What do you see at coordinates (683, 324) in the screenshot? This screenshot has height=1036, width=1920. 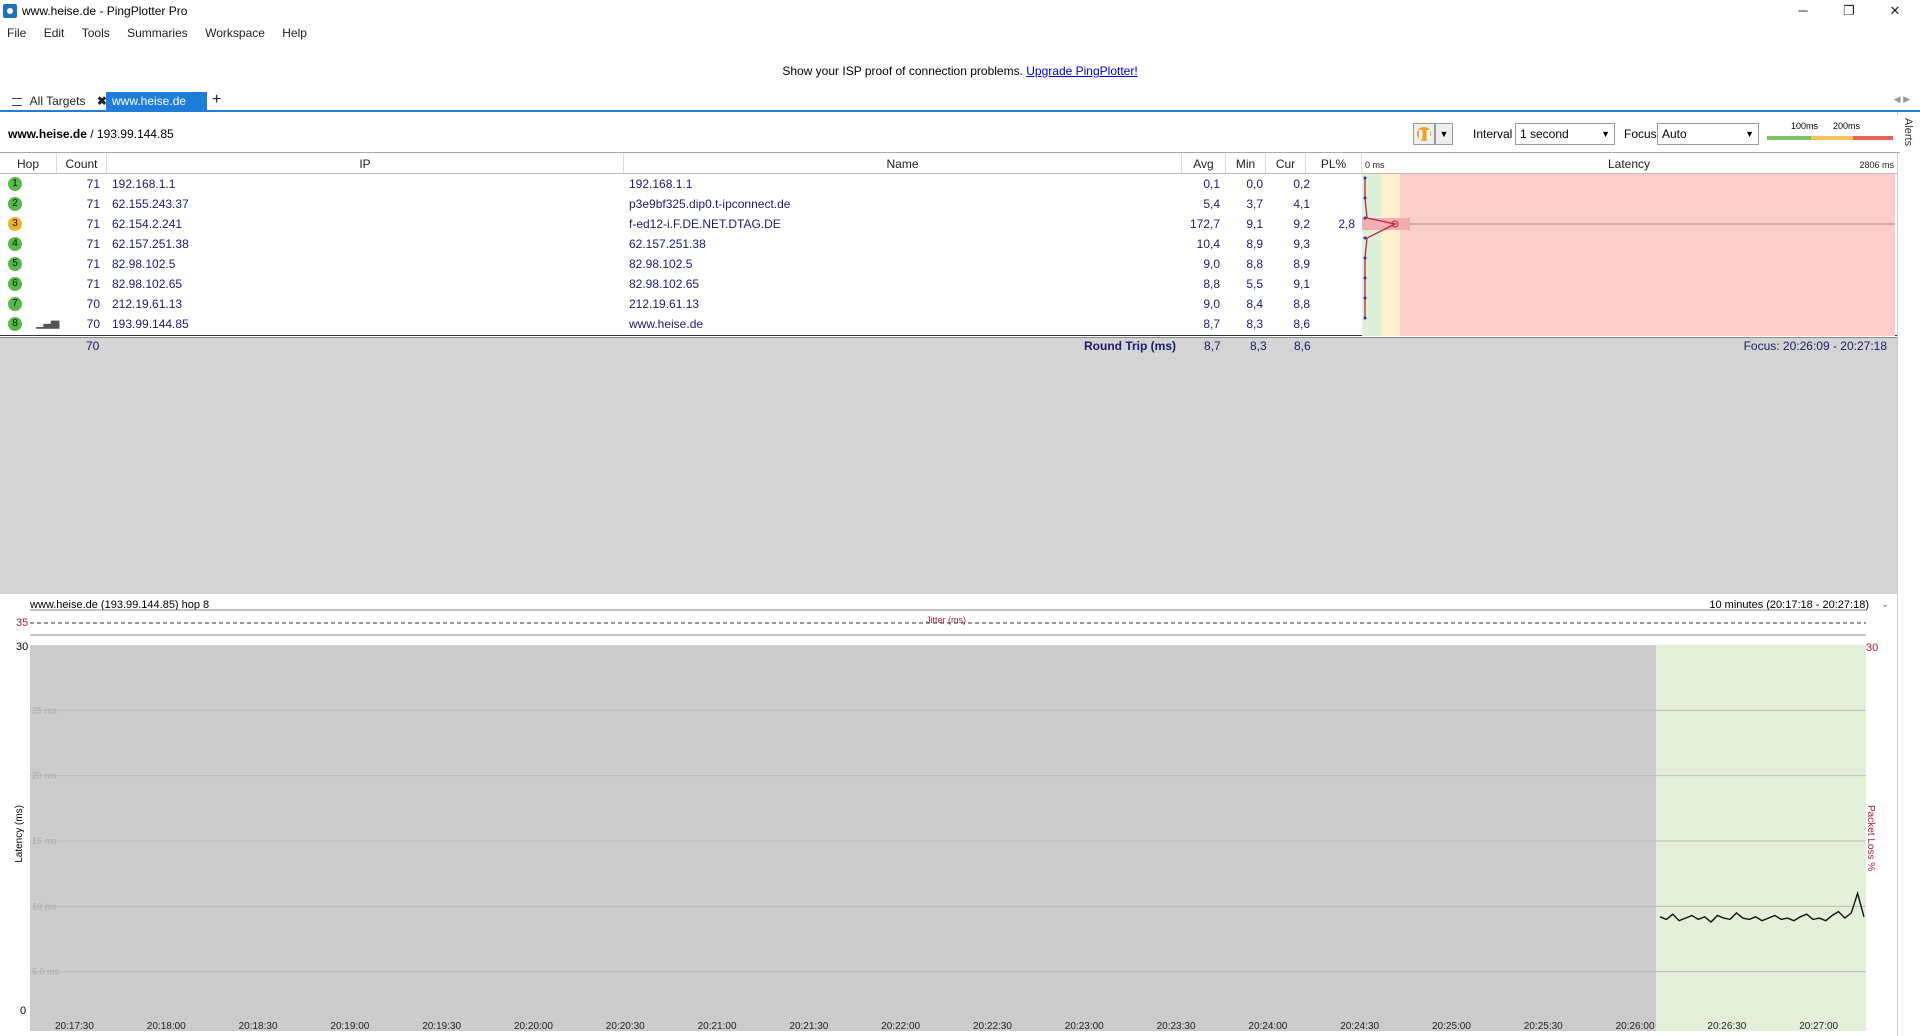 I see `table-row: 8 ▁▃▅ 70 193.99.144.85 www.heise.de 8,7 8,3 8,6` at bounding box center [683, 324].